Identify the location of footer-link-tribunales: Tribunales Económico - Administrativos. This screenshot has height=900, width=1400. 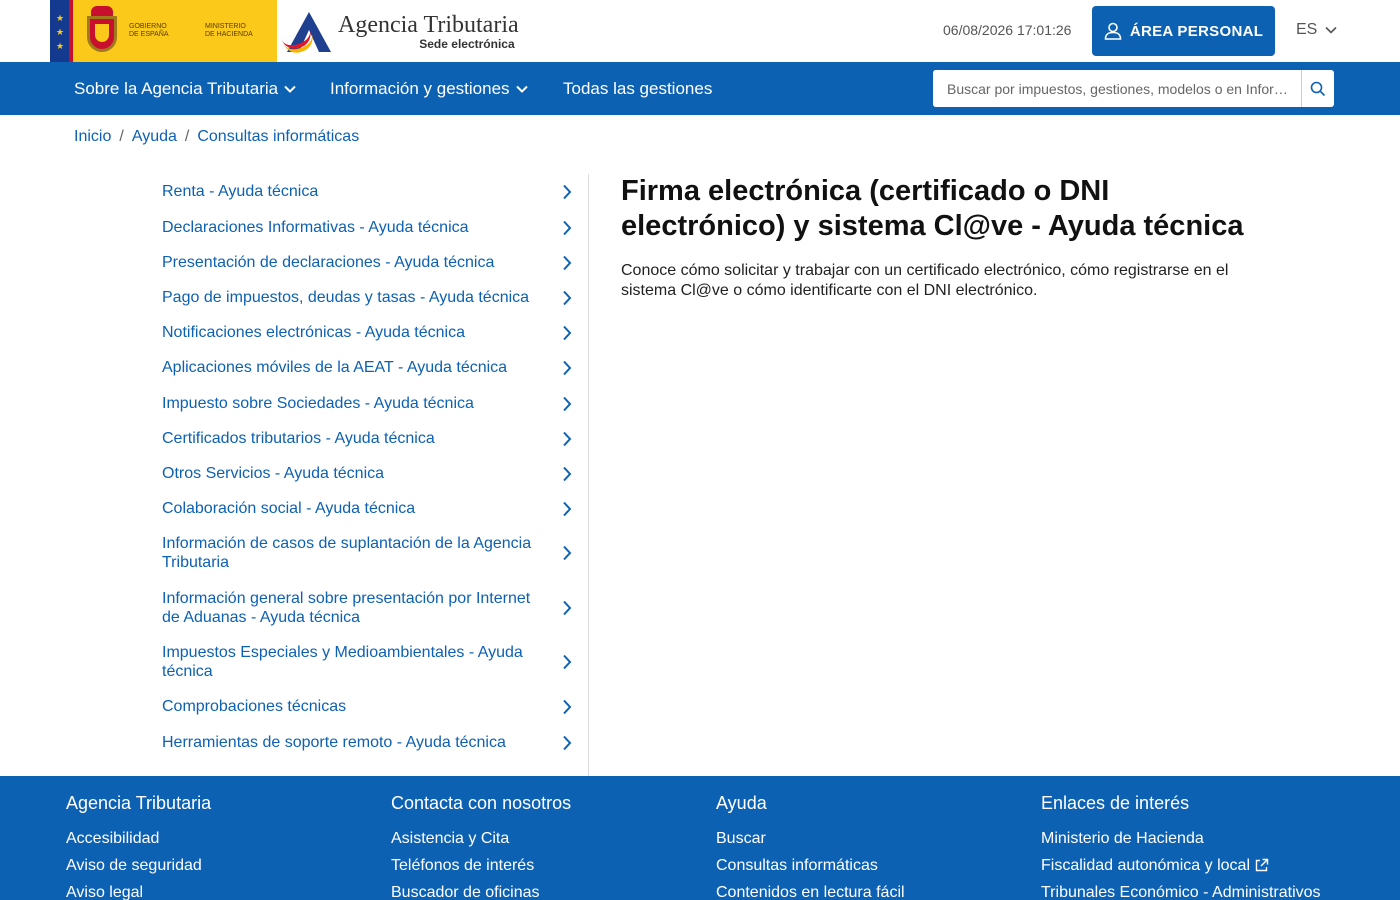
(1181, 891).